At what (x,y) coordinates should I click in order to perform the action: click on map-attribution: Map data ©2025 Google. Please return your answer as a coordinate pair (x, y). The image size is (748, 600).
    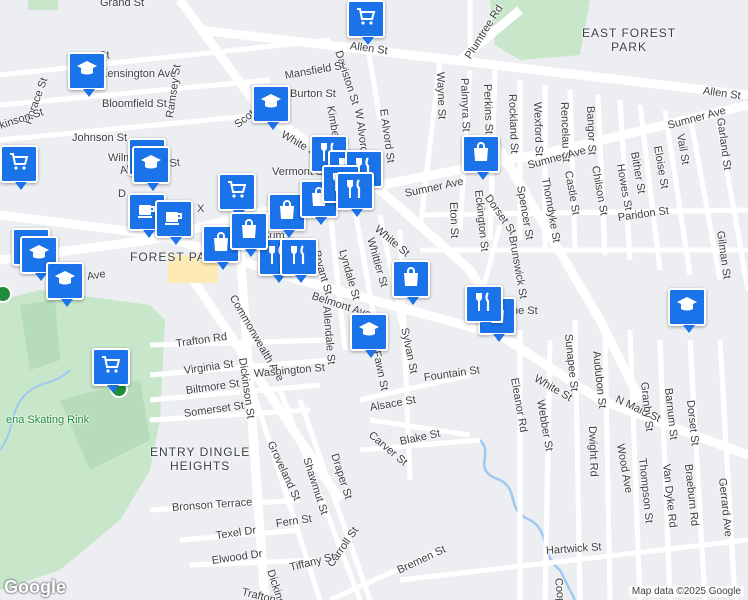
    Looking at the image, I should click on (686, 591).